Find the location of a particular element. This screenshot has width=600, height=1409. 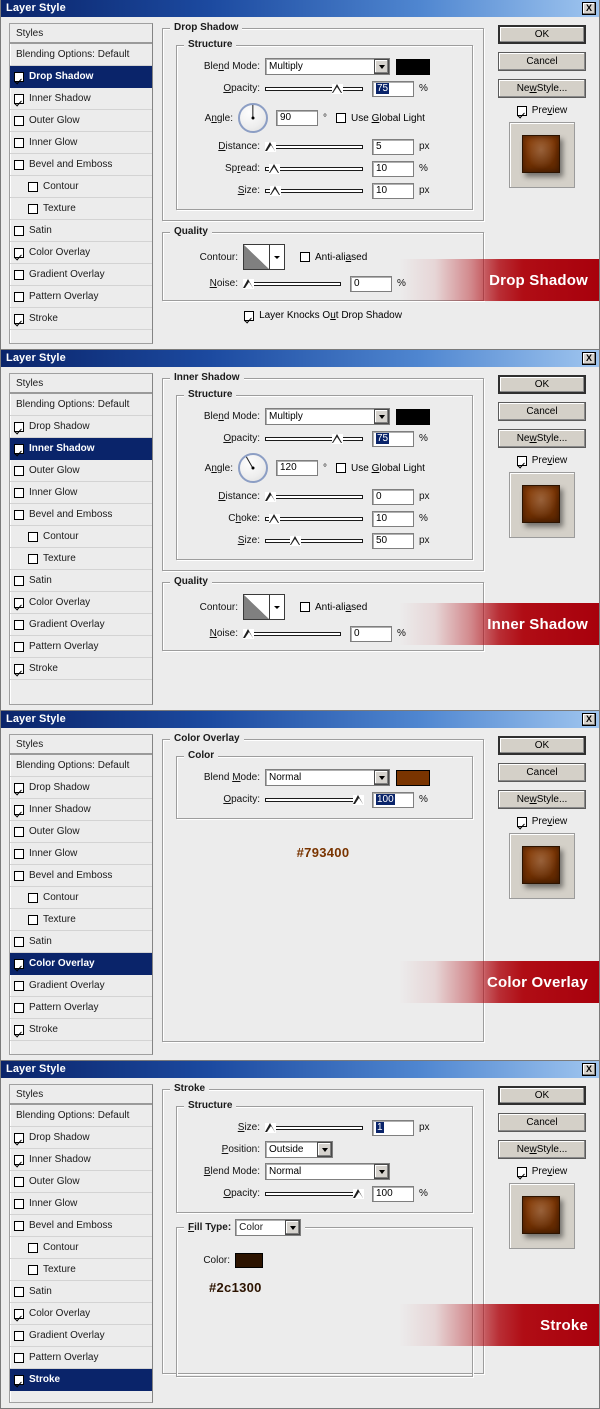

style-item-pattern-overlay: Pattern Overlay is located at coordinates (81, 1008).